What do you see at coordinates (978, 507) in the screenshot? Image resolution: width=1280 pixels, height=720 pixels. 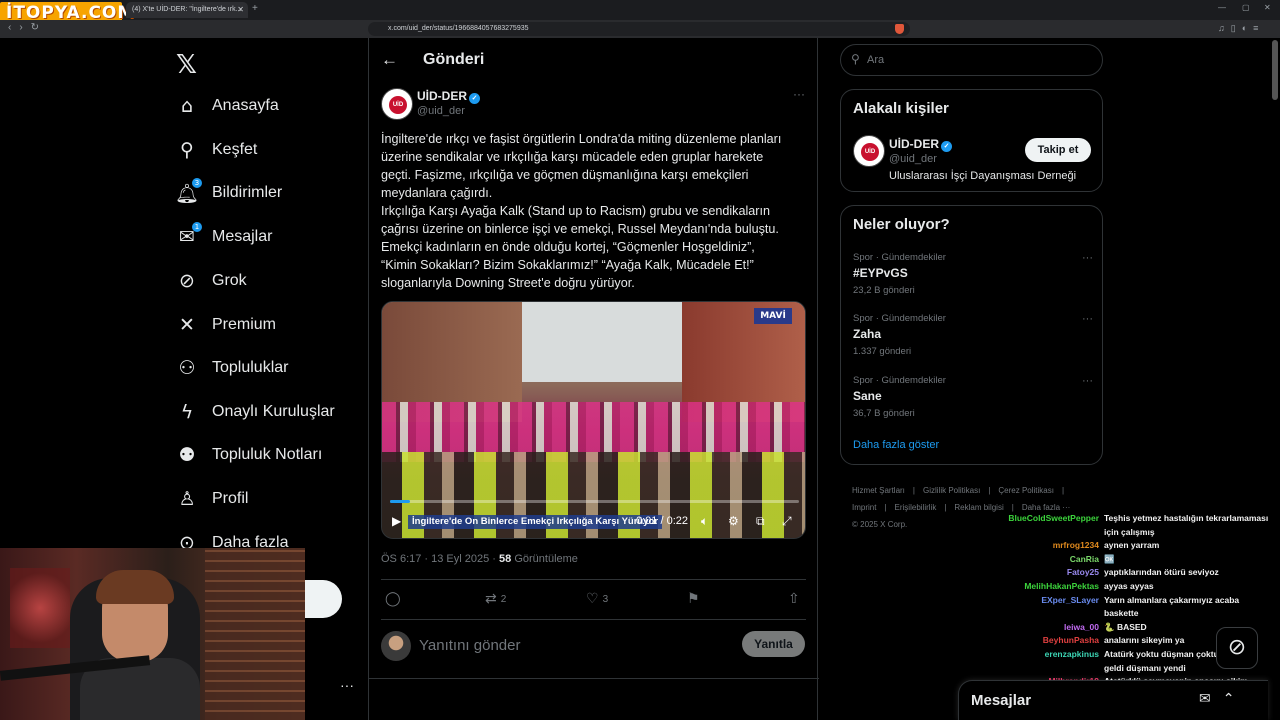 I see `footer-link: Reklam bilgisi` at bounding box center [978, 507].